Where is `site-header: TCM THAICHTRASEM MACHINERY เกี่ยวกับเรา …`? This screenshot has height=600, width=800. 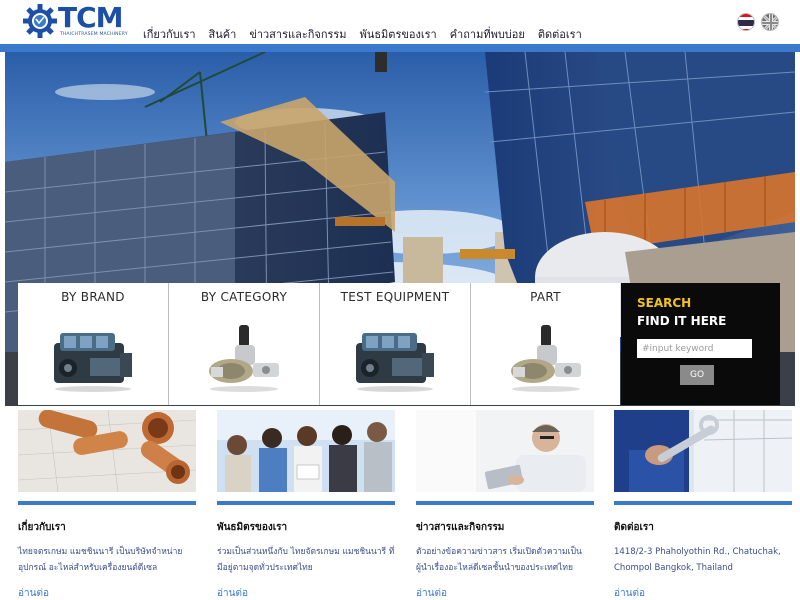
site-header: TCM THAICHTRASEM MACHINERY เกี่ยวกับเรา … is located at coordinates (400, 22).